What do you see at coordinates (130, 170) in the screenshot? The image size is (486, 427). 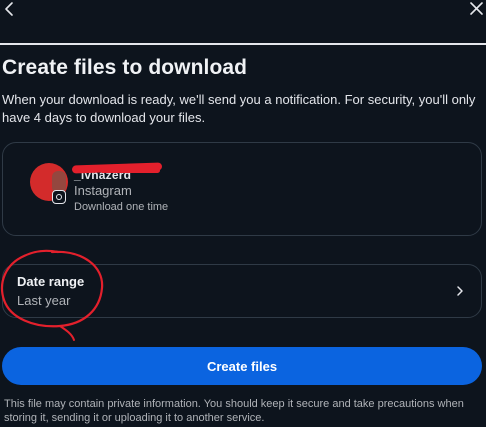 I see `redaction-mark` at bounding box center [130, 170].